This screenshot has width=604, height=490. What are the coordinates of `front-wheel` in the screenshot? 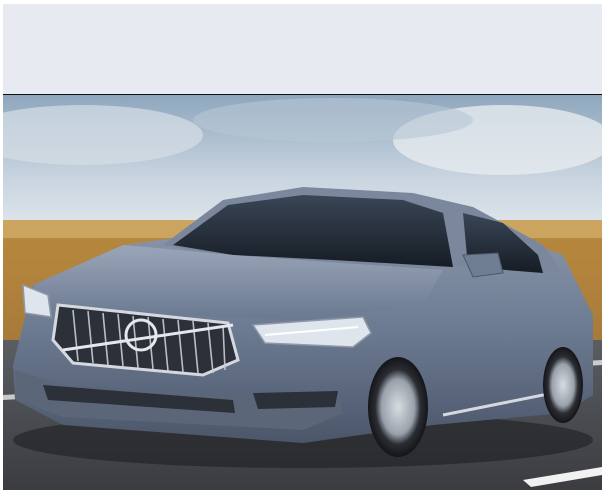 It's located at (398, 407).